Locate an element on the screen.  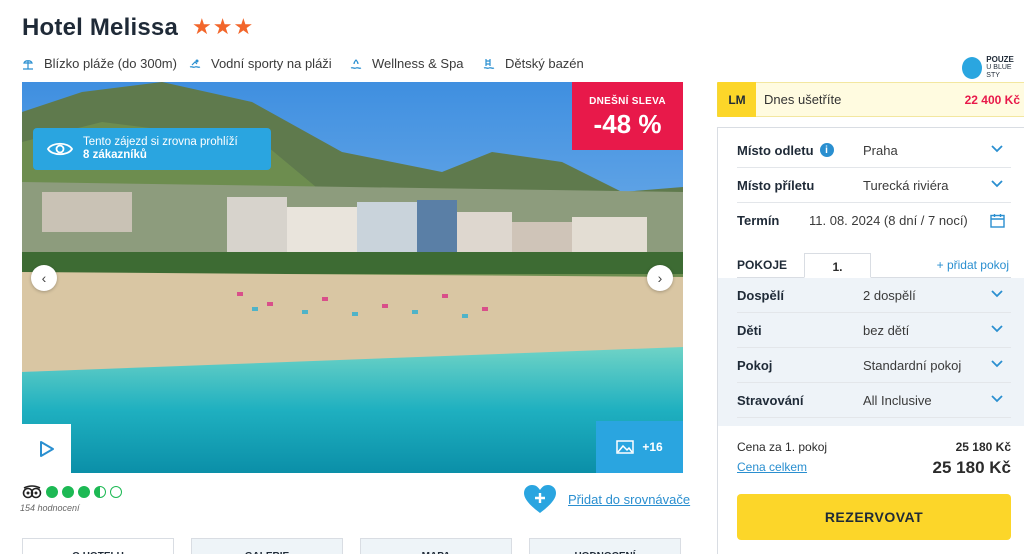
adults-select: Dospělí 2 dospělí is located at coordinates (874, 295).